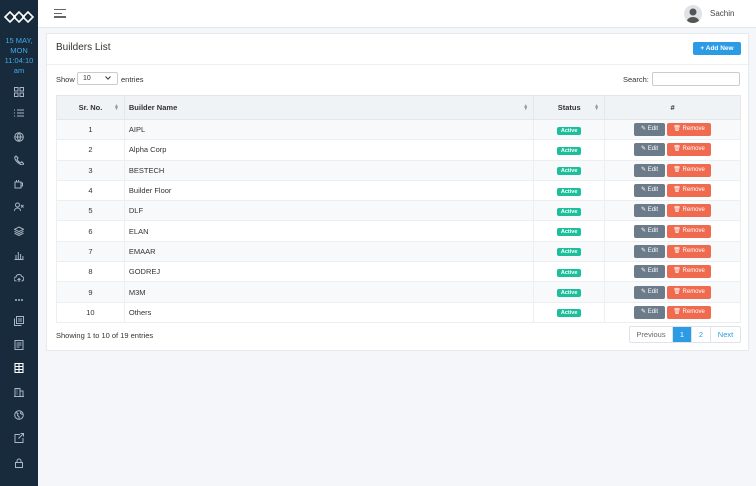 This screenshot has height=486, width=756. I want to click on table-row: 7 EMAAR Active ✎ Edit 🗑 Remove, so click(398, 251).